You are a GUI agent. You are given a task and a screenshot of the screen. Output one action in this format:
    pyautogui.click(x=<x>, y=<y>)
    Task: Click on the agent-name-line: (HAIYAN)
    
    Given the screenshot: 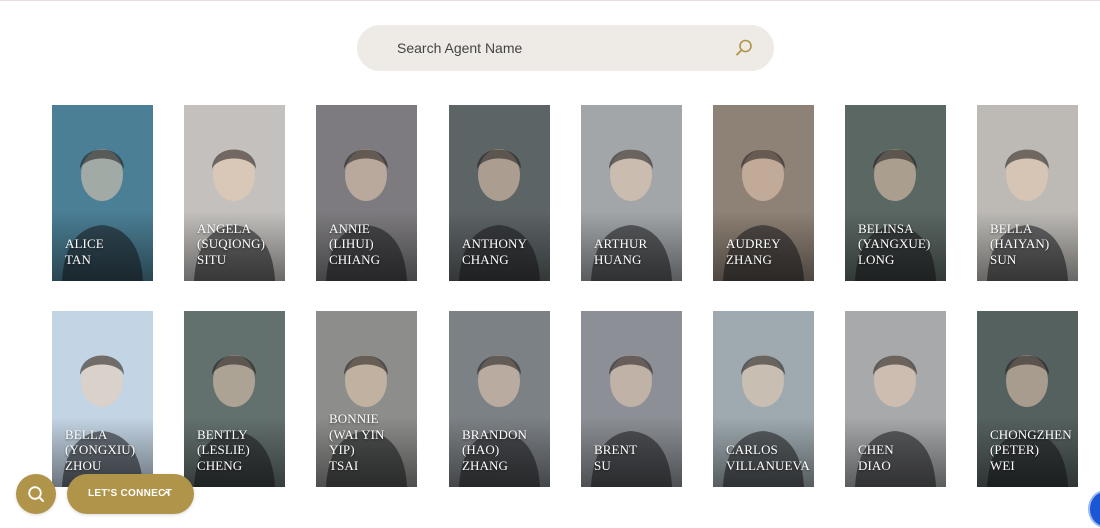 What is the action you would take?
    pyautogui.click(x=1020, y=243)
    